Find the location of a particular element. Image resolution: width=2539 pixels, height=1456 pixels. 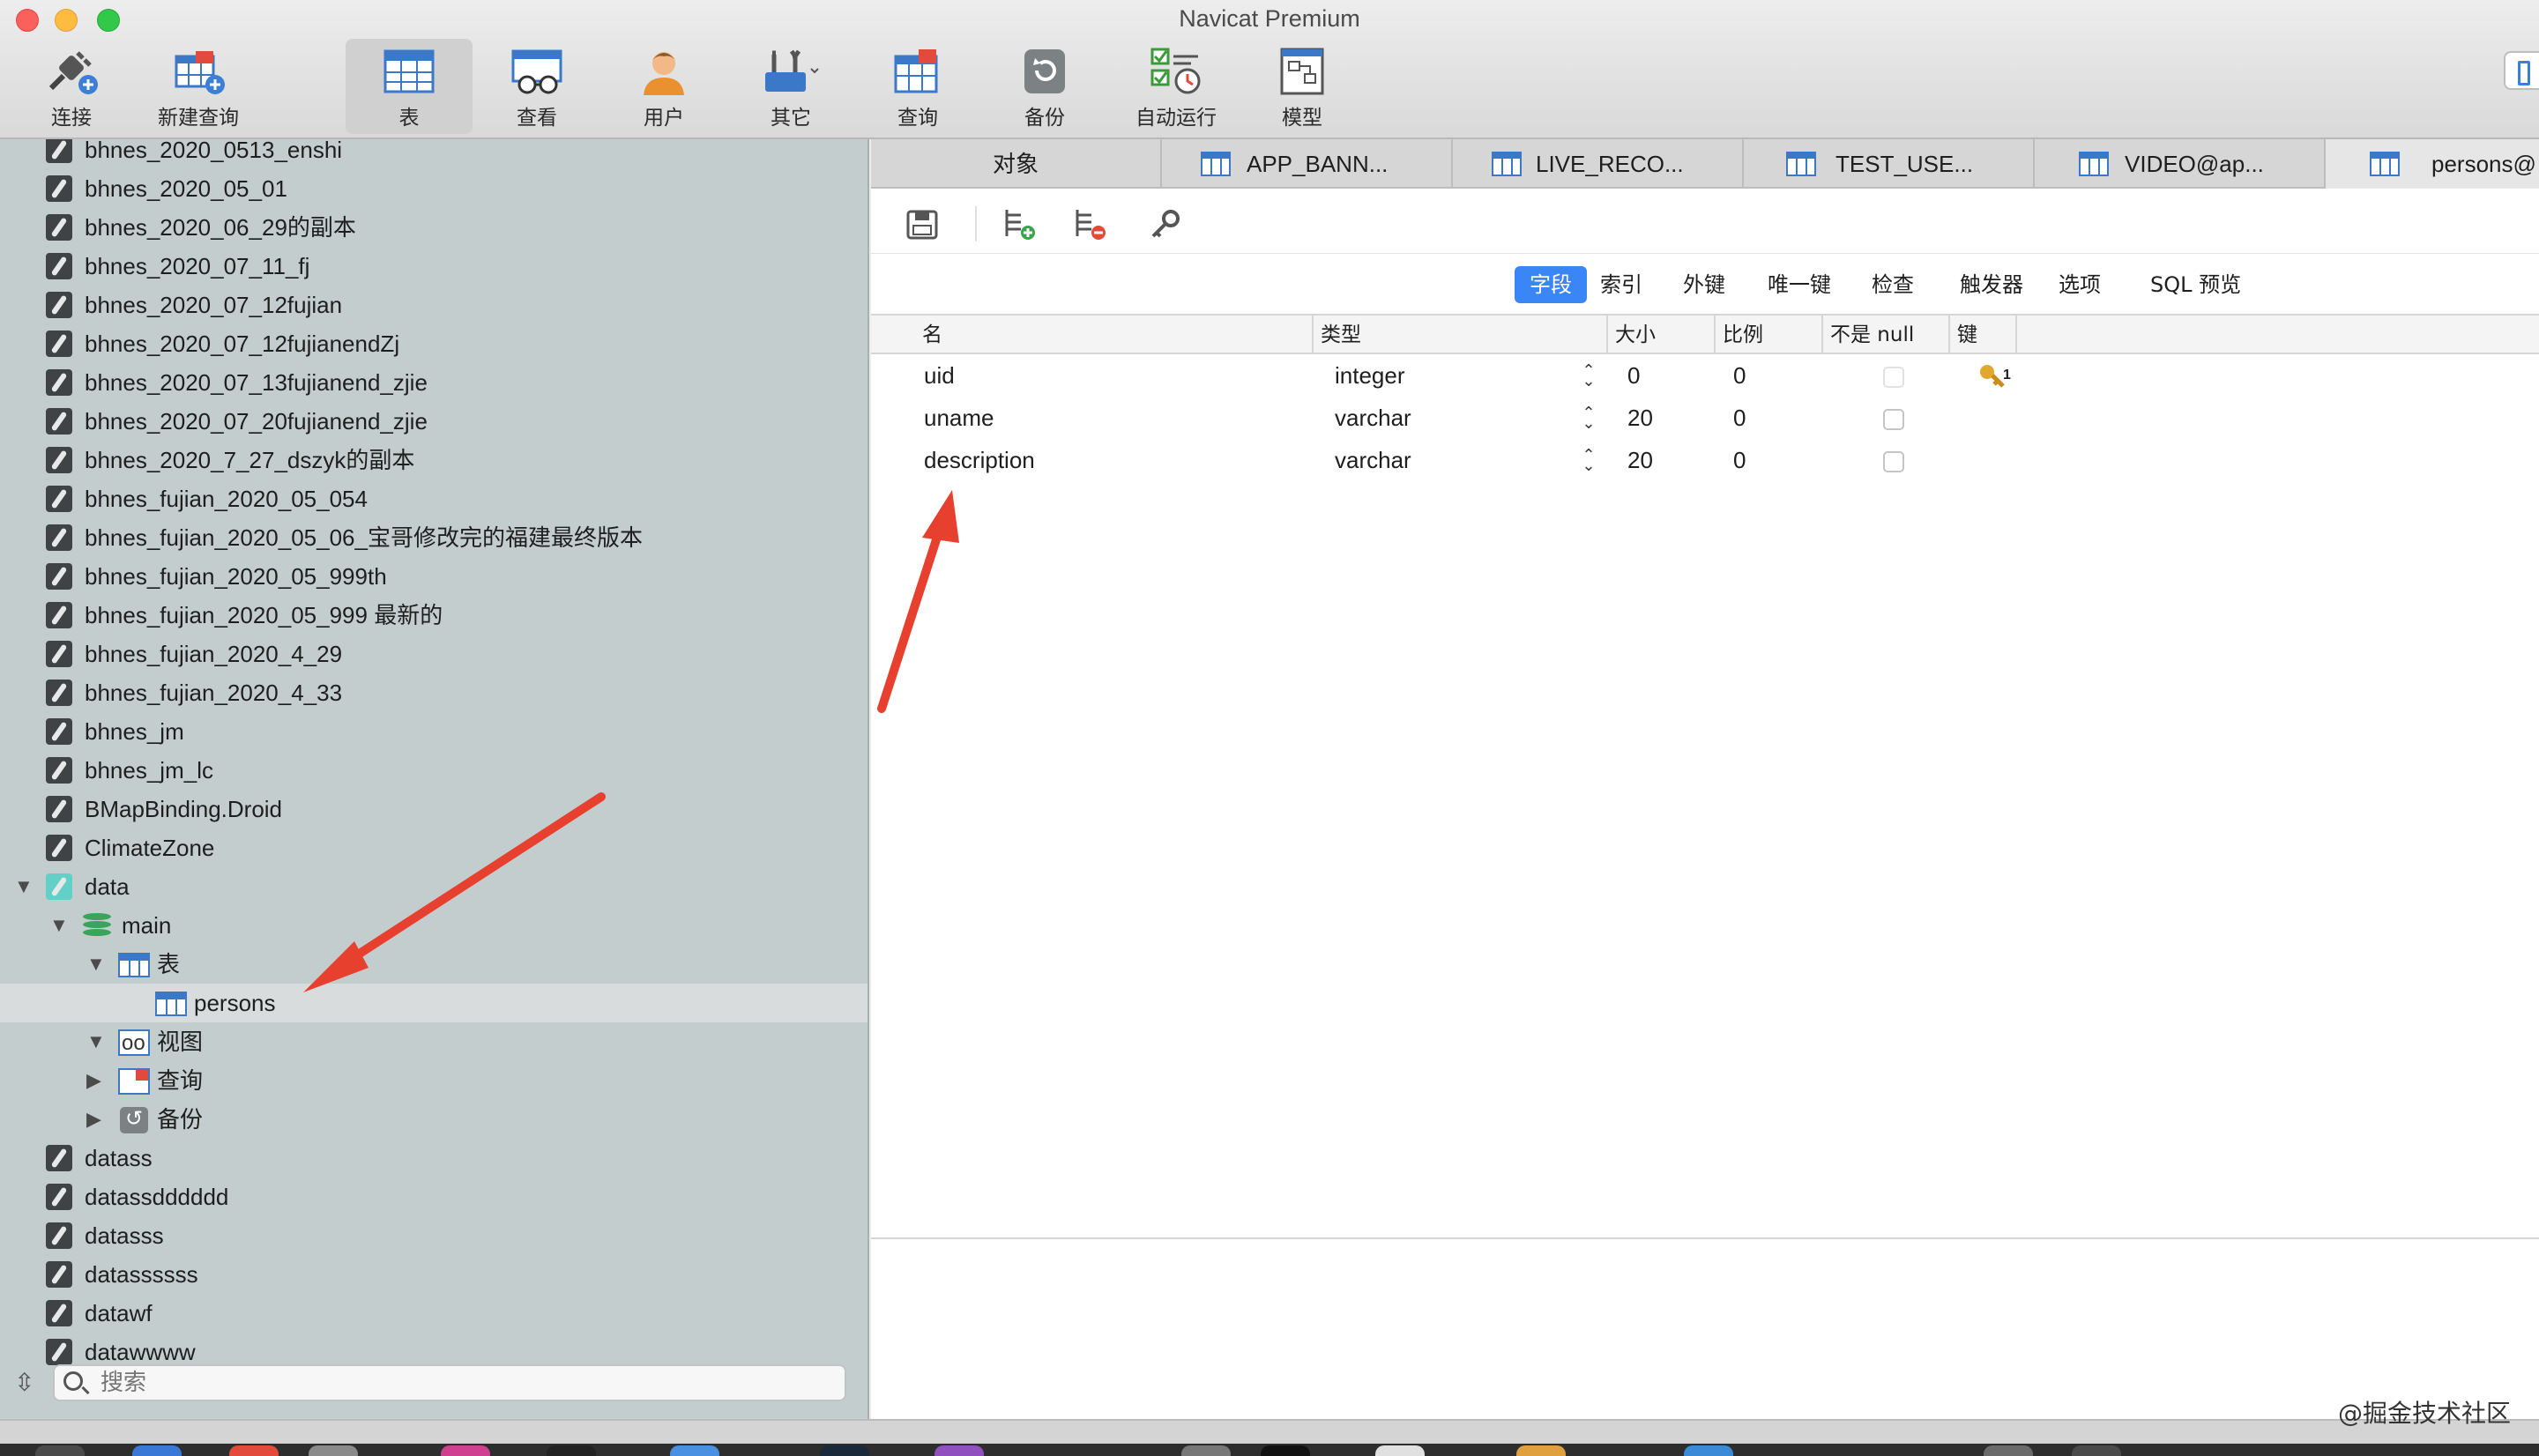

field-size-cell: 0 is located at coordinates (1633, 375).